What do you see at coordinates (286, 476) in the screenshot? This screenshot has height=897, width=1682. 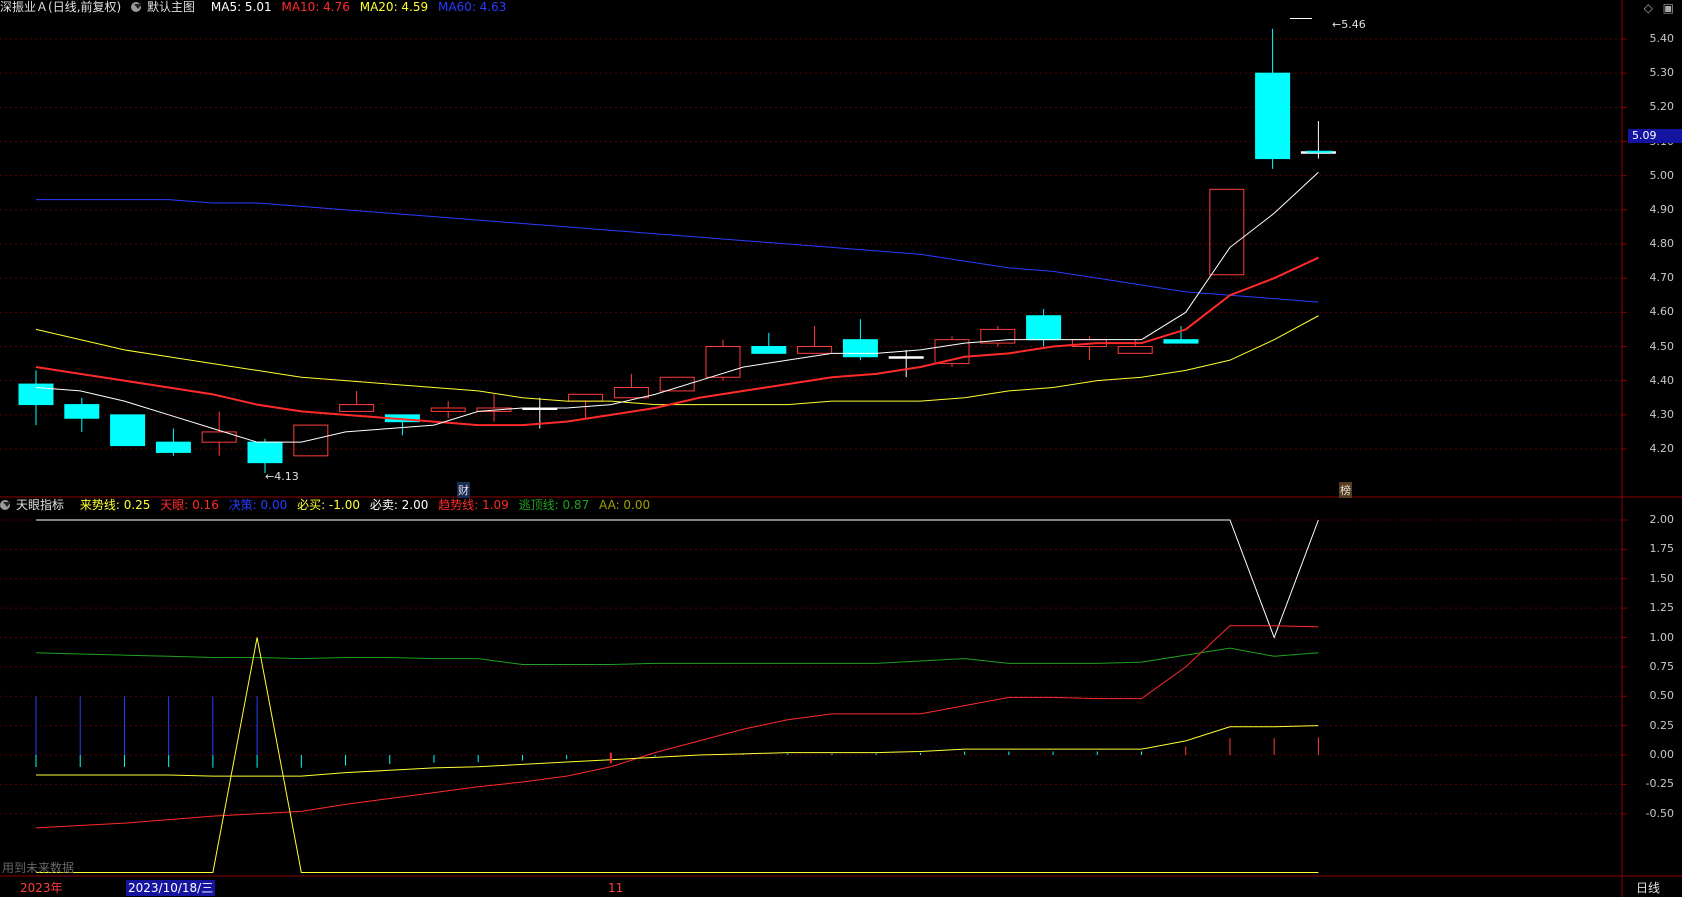 I see `low-value: 4.13` at bounding box center [286, 476].